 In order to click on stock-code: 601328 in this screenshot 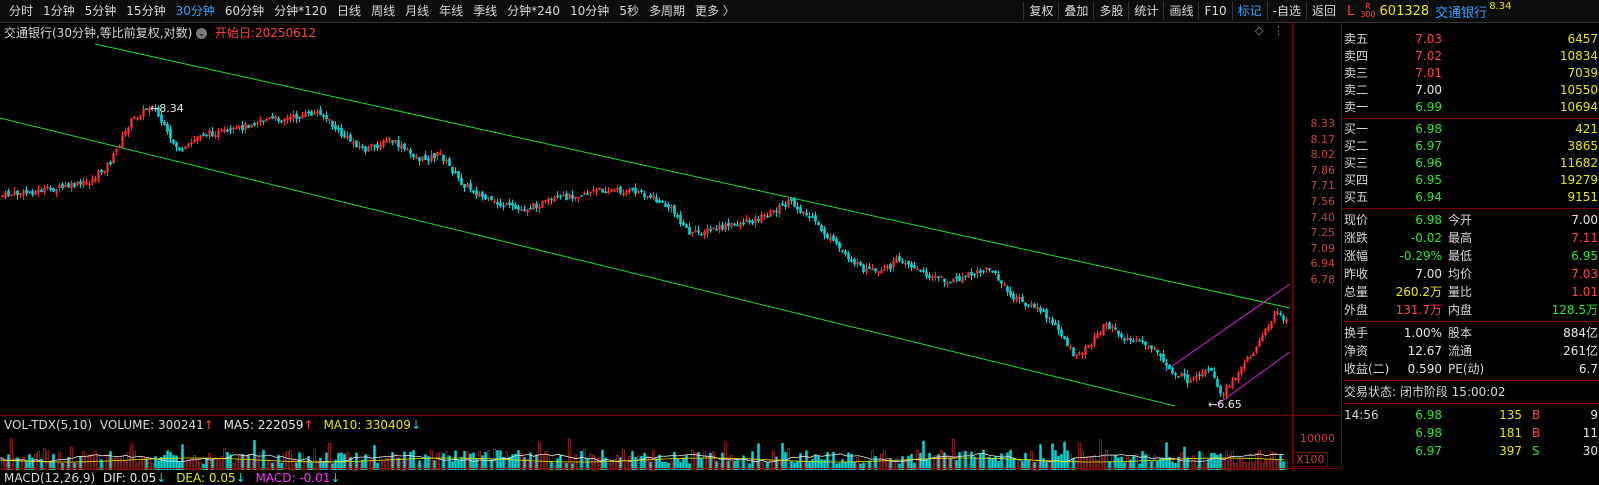, I will do `click(1404, 11)`.